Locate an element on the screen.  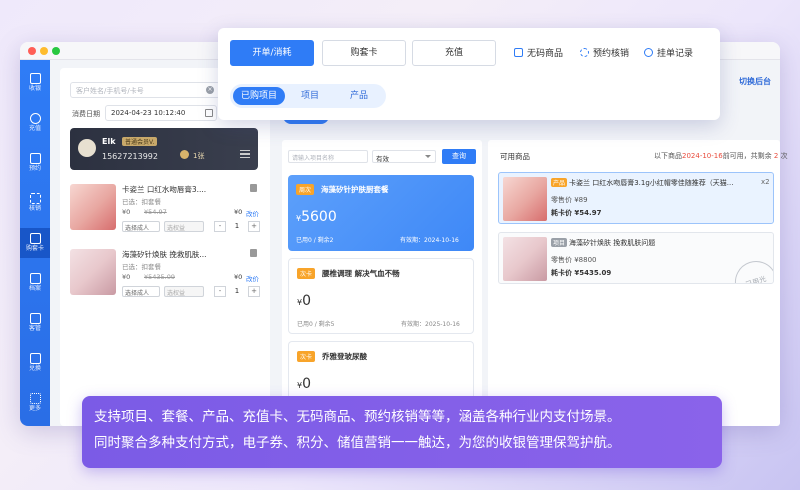
package-title: 海藻矽针护肤厨套餐 is located at coordinates (355, 189).